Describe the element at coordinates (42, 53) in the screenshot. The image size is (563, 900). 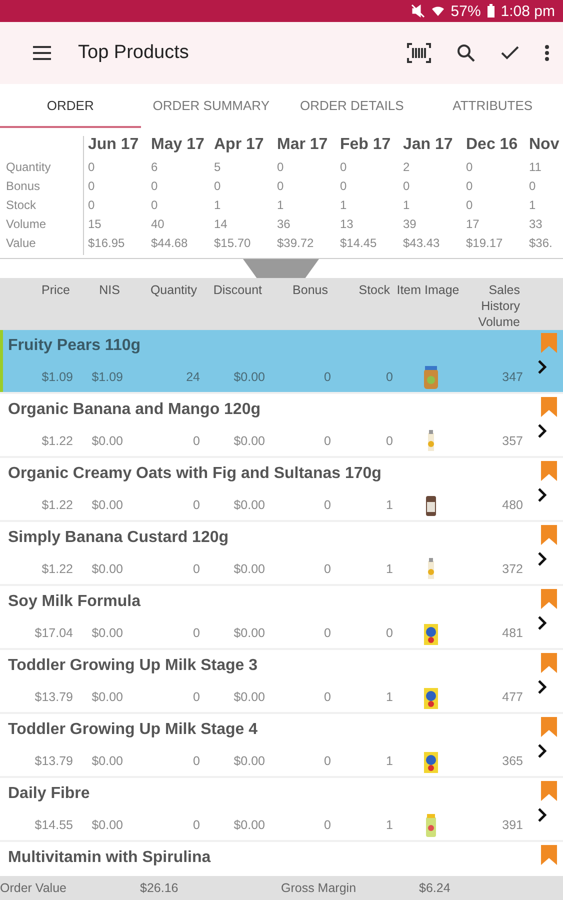
I see `menu-button` at that location.